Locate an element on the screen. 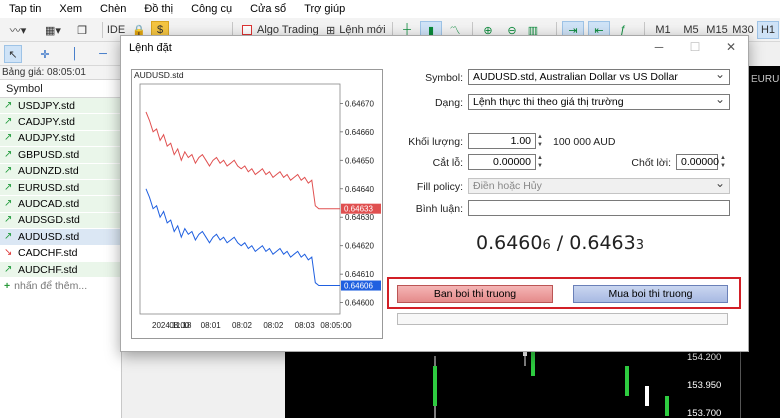 This screenshot has width=780, height=418. stop-loss-label: Cắt lỗ: is located at coordinates (447, 163).